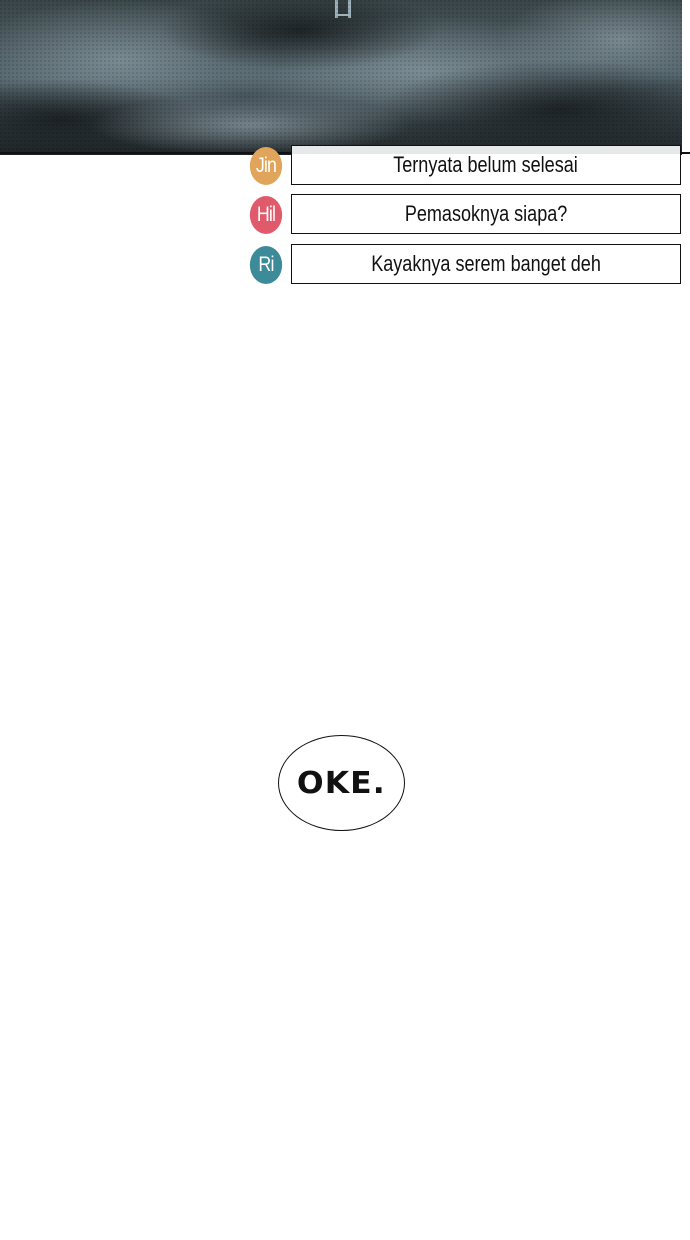  I want to click on speech-text: OKE., so click(341, 783).